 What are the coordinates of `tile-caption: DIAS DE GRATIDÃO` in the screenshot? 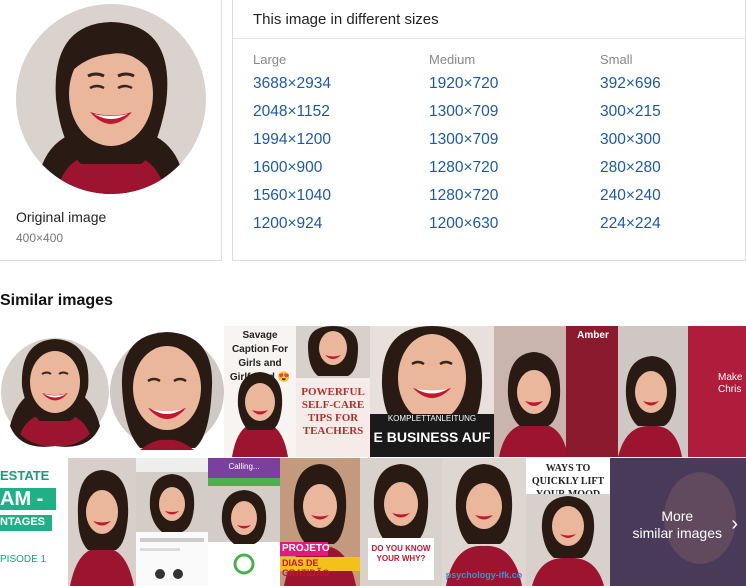 It's located at (306, 568).